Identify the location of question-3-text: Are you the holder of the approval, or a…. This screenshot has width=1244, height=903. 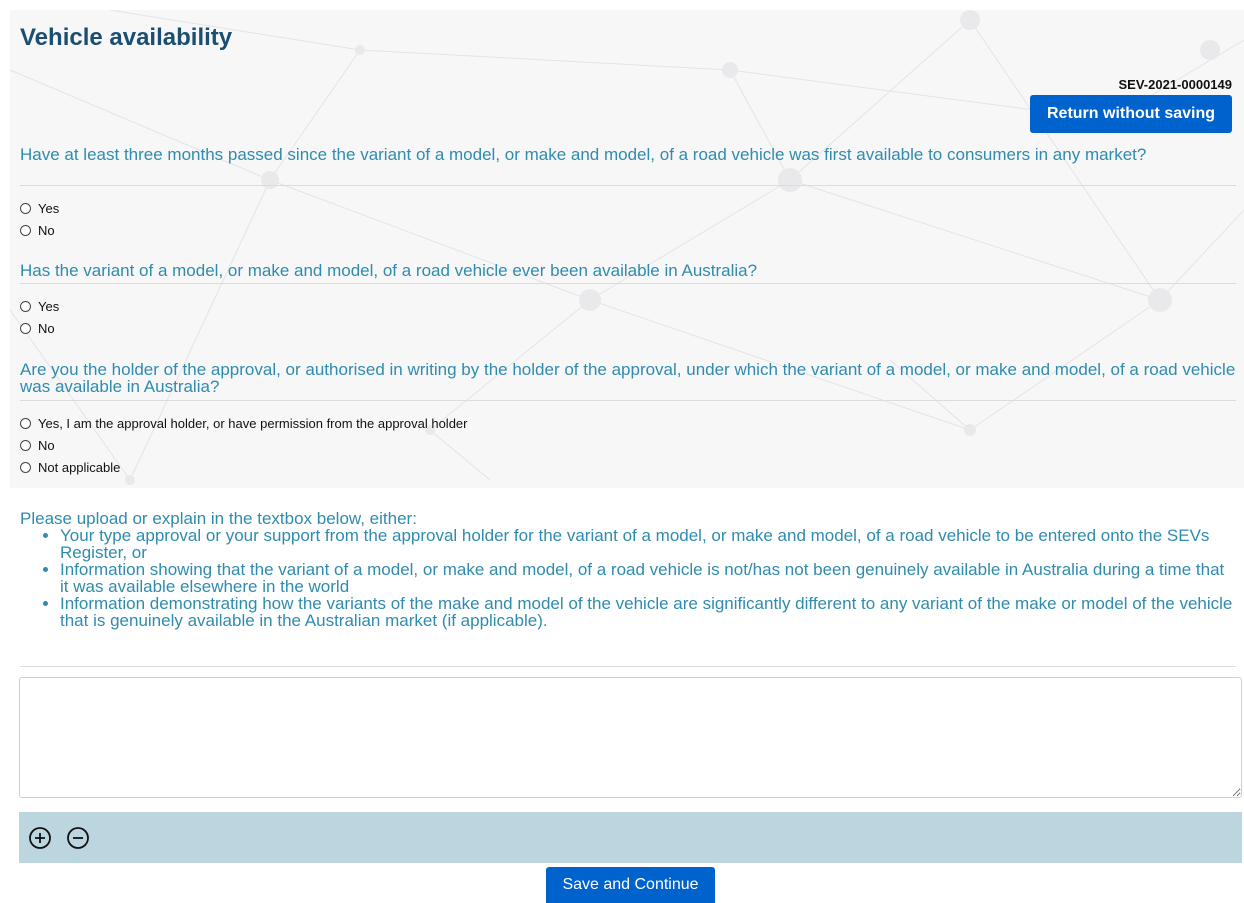
(628, 378).